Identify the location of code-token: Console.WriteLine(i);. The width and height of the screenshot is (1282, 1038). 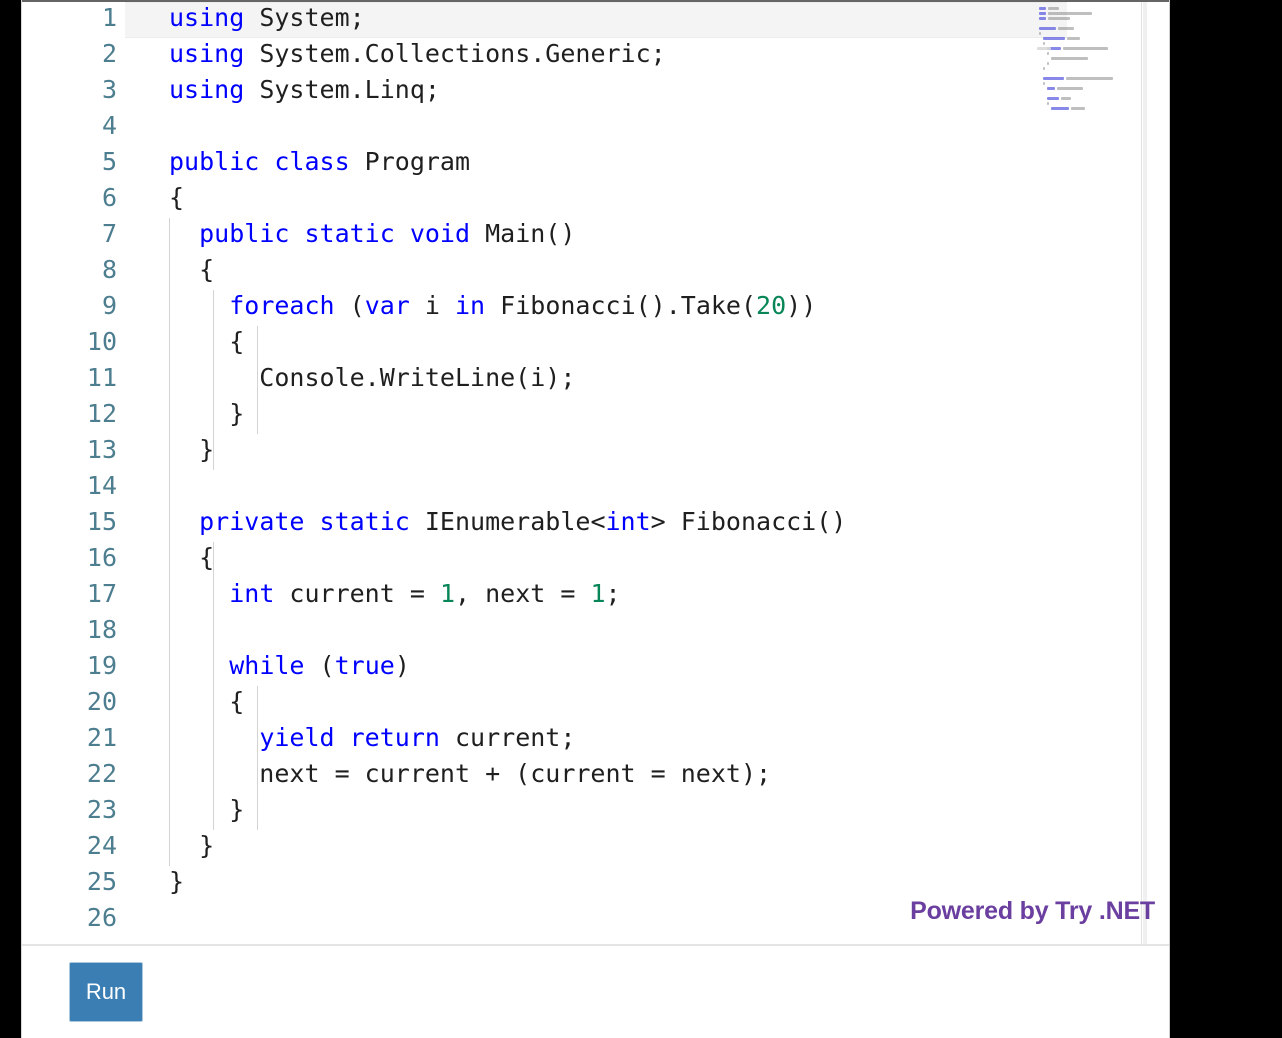
(372, 377).